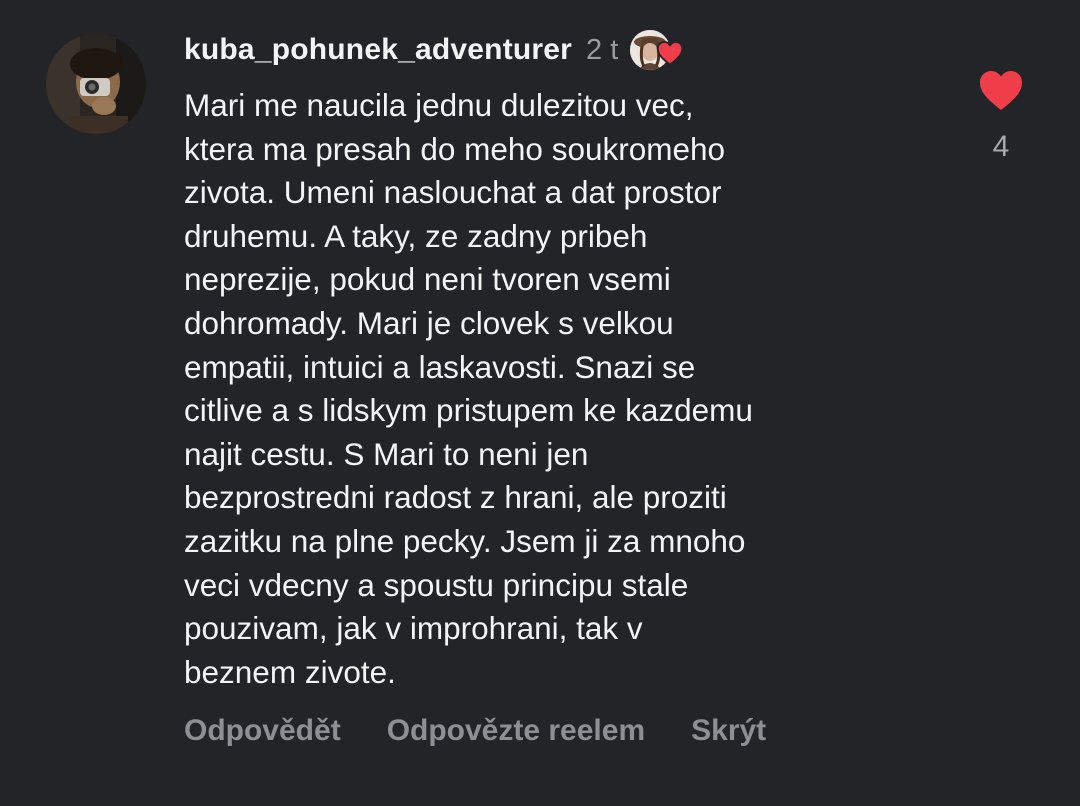 This screenshot has width=1080, height=806. Describe the element at coordinates (516, 731) in the screenshot. I see `reply-with-reel-button: Odpovězte reelem` at that location.